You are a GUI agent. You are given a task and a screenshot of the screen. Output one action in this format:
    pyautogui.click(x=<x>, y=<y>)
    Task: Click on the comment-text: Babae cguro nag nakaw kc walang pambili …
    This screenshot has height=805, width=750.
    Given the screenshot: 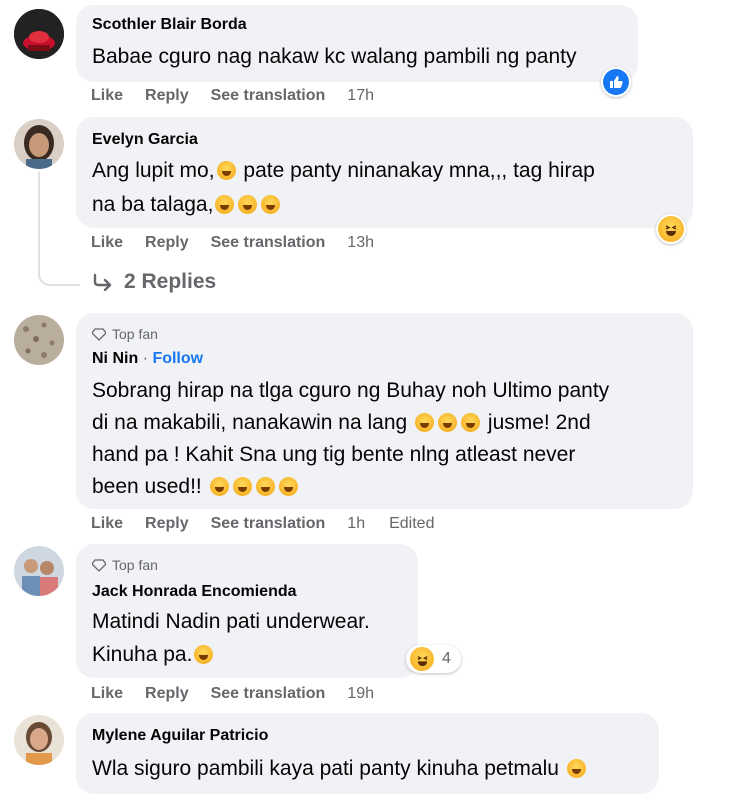 What is the action you would take?
    pyautogui.click(x=334, y=56)
    